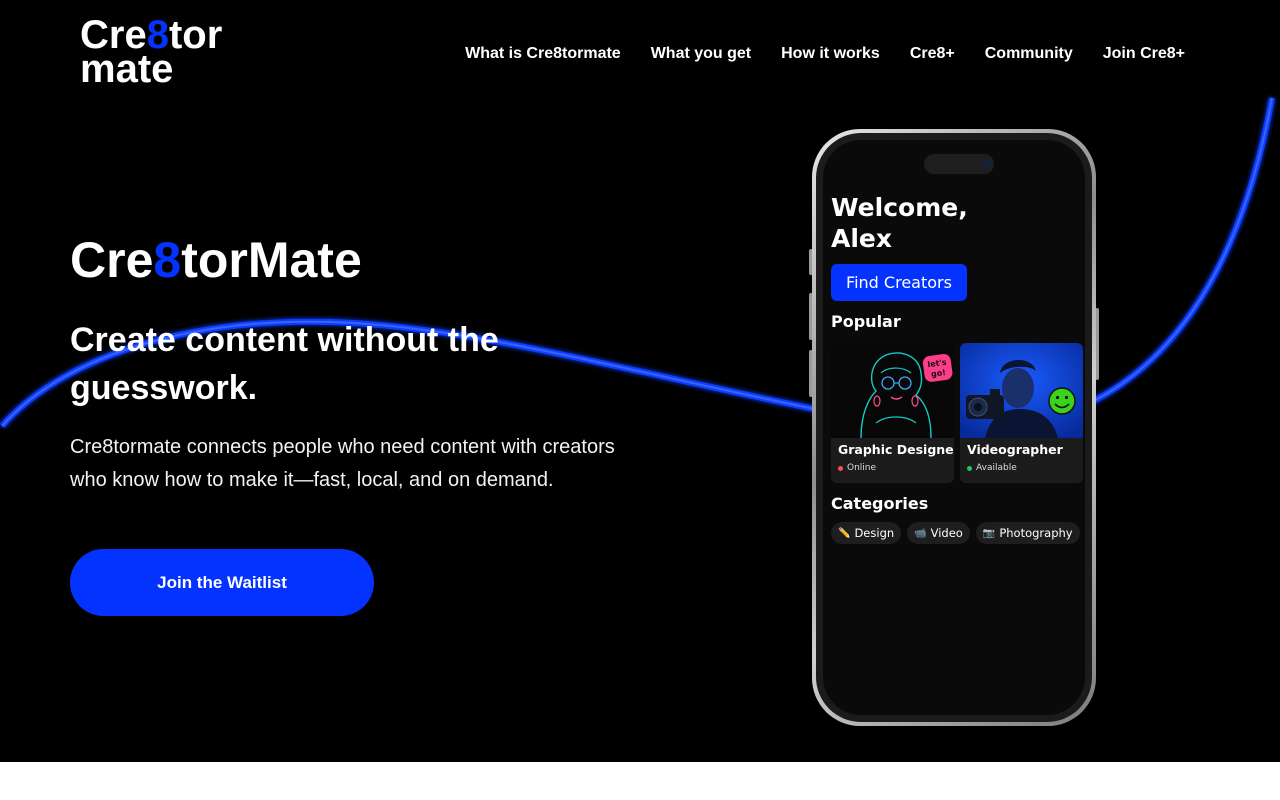 Image resolution: width=1280 pixels, height=800 pixels. Describe the element at coordinates (880, 503) in the screenshot. I see `categories-title: Categories` at that location.